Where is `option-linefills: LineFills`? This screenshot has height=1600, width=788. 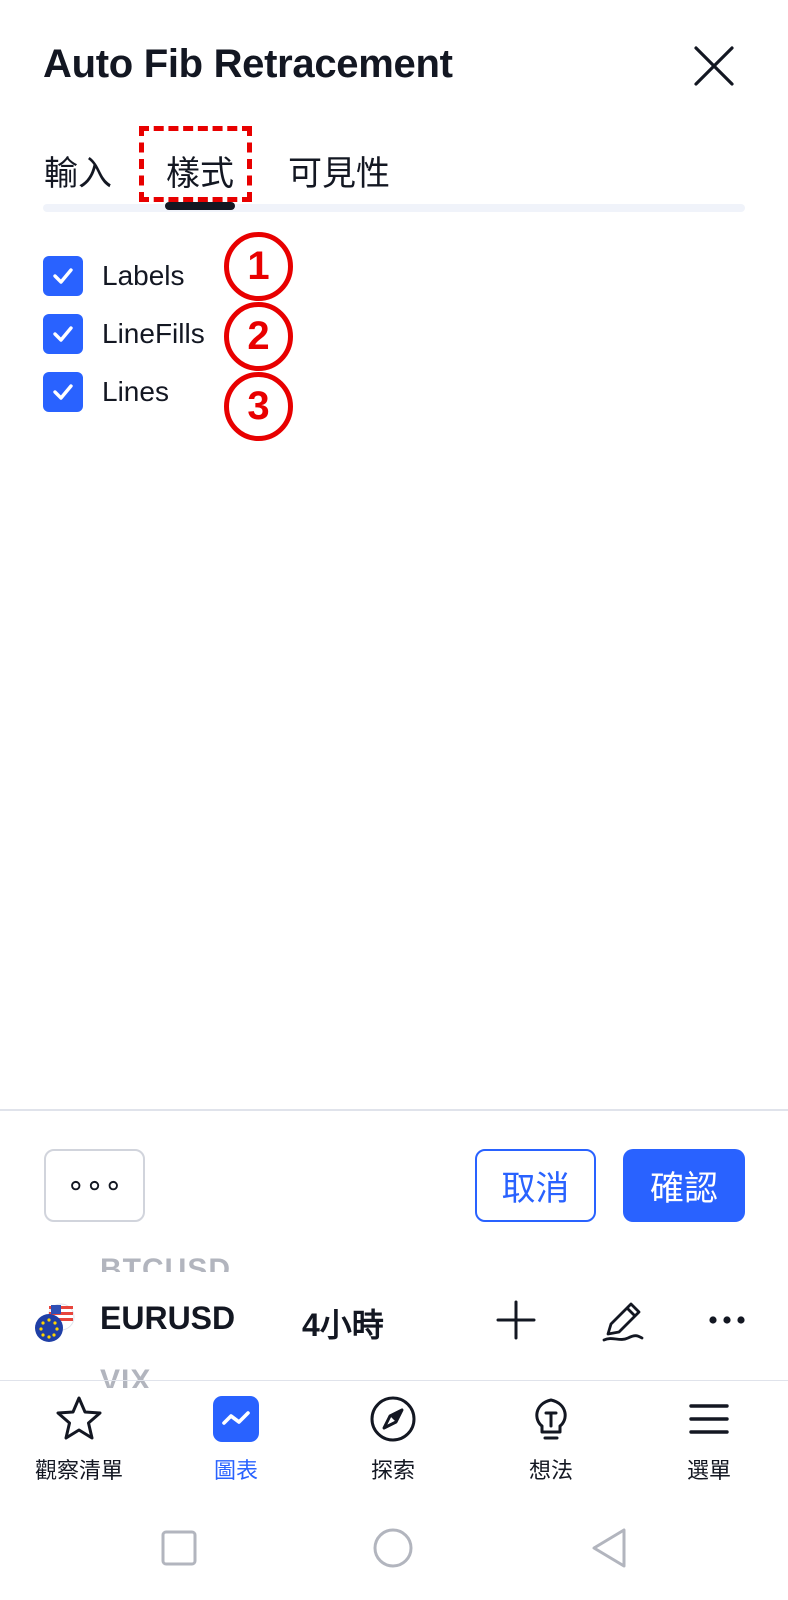 option-linefills: LineFills is located at coordinates (124, 334).